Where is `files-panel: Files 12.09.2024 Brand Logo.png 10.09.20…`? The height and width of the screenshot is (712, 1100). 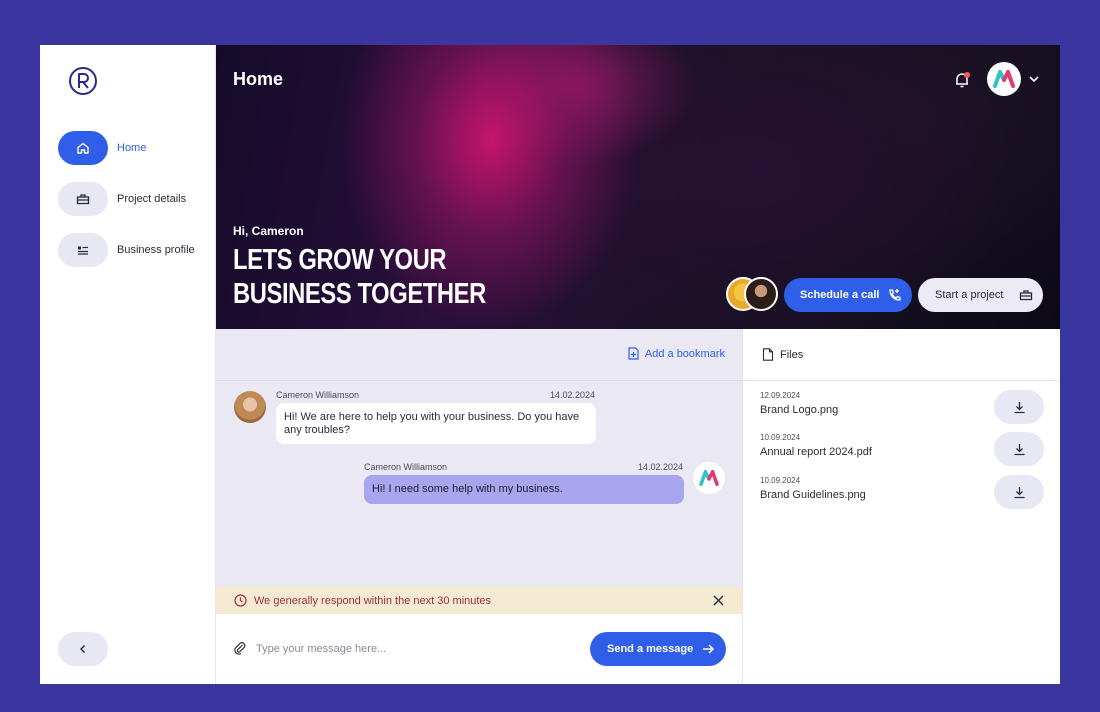
files-panel: Files 12.09.2024 Brand Logo.png 10.09.20… is located at coordinates (901, 506).